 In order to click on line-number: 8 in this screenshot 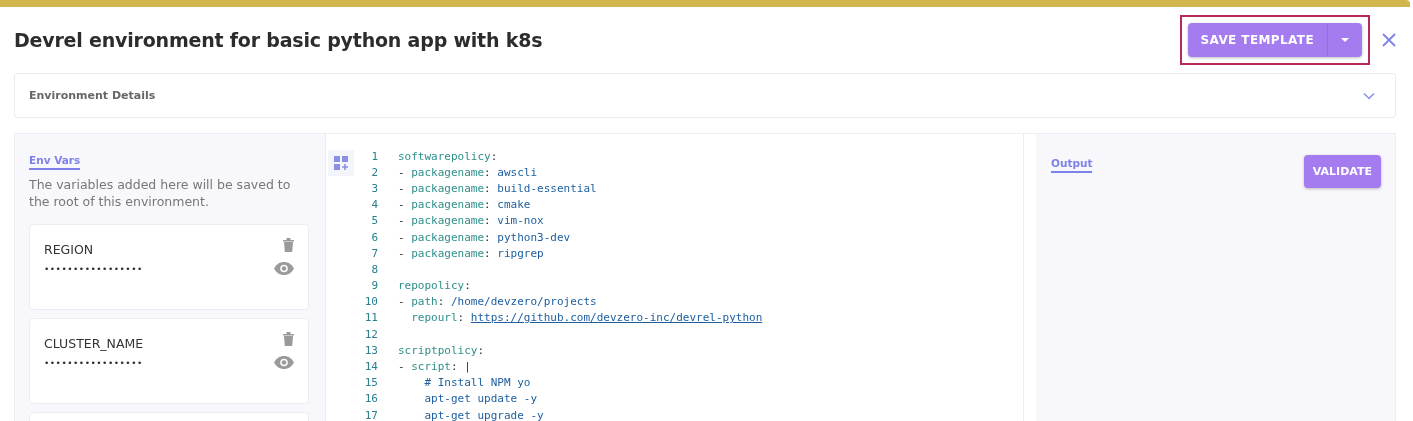, I will do `click(374, 269)`.